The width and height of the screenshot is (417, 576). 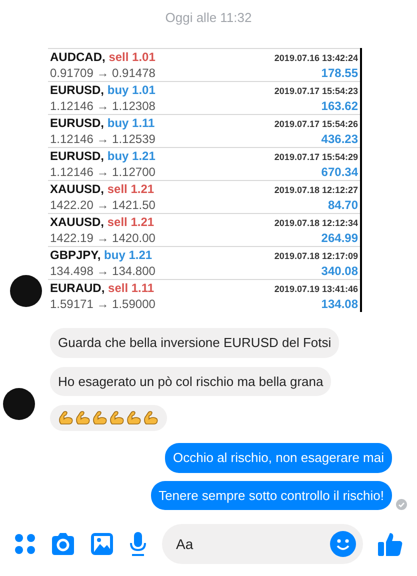 What do you see at coordinates (316, 91) in the screenshot?
I see `trade-time: 2019.07.17 15:54:23` at bounding box center [316, 91].